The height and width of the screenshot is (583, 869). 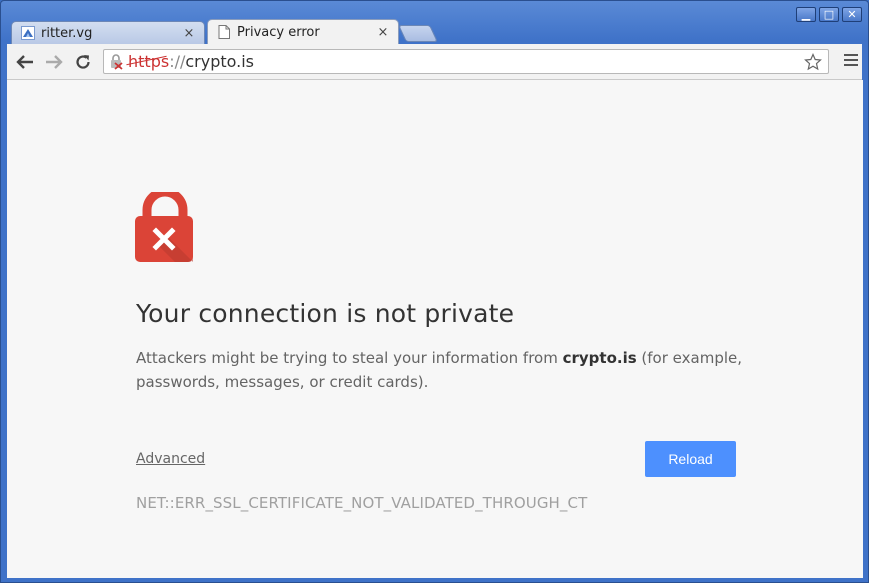 What do you see at coordinates (325, 313) in the screenshot?
I see `page-title: Your connection is not private` at bounding box center [325, 313].